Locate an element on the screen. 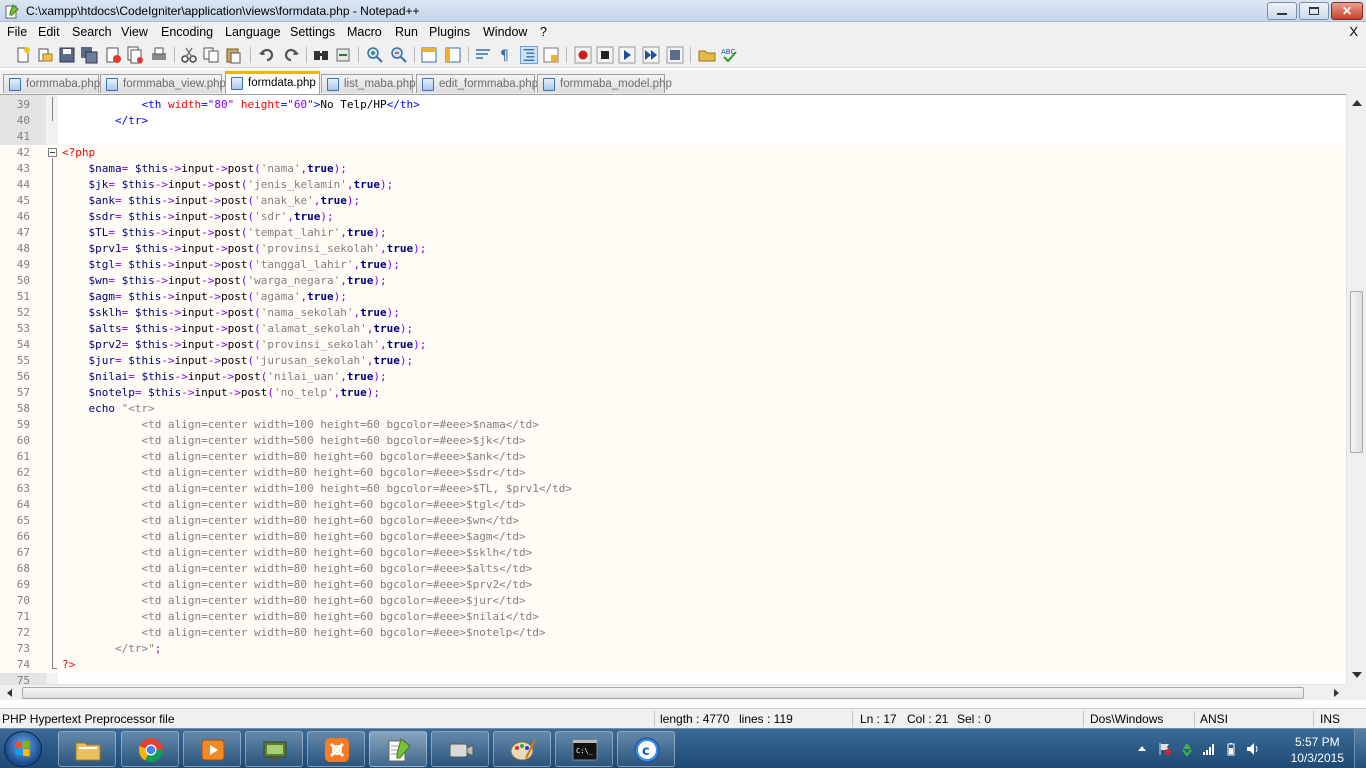 The width and height of the screenshot is (1366, 768). zoom-in-icon is located at coordinates (375, 55).